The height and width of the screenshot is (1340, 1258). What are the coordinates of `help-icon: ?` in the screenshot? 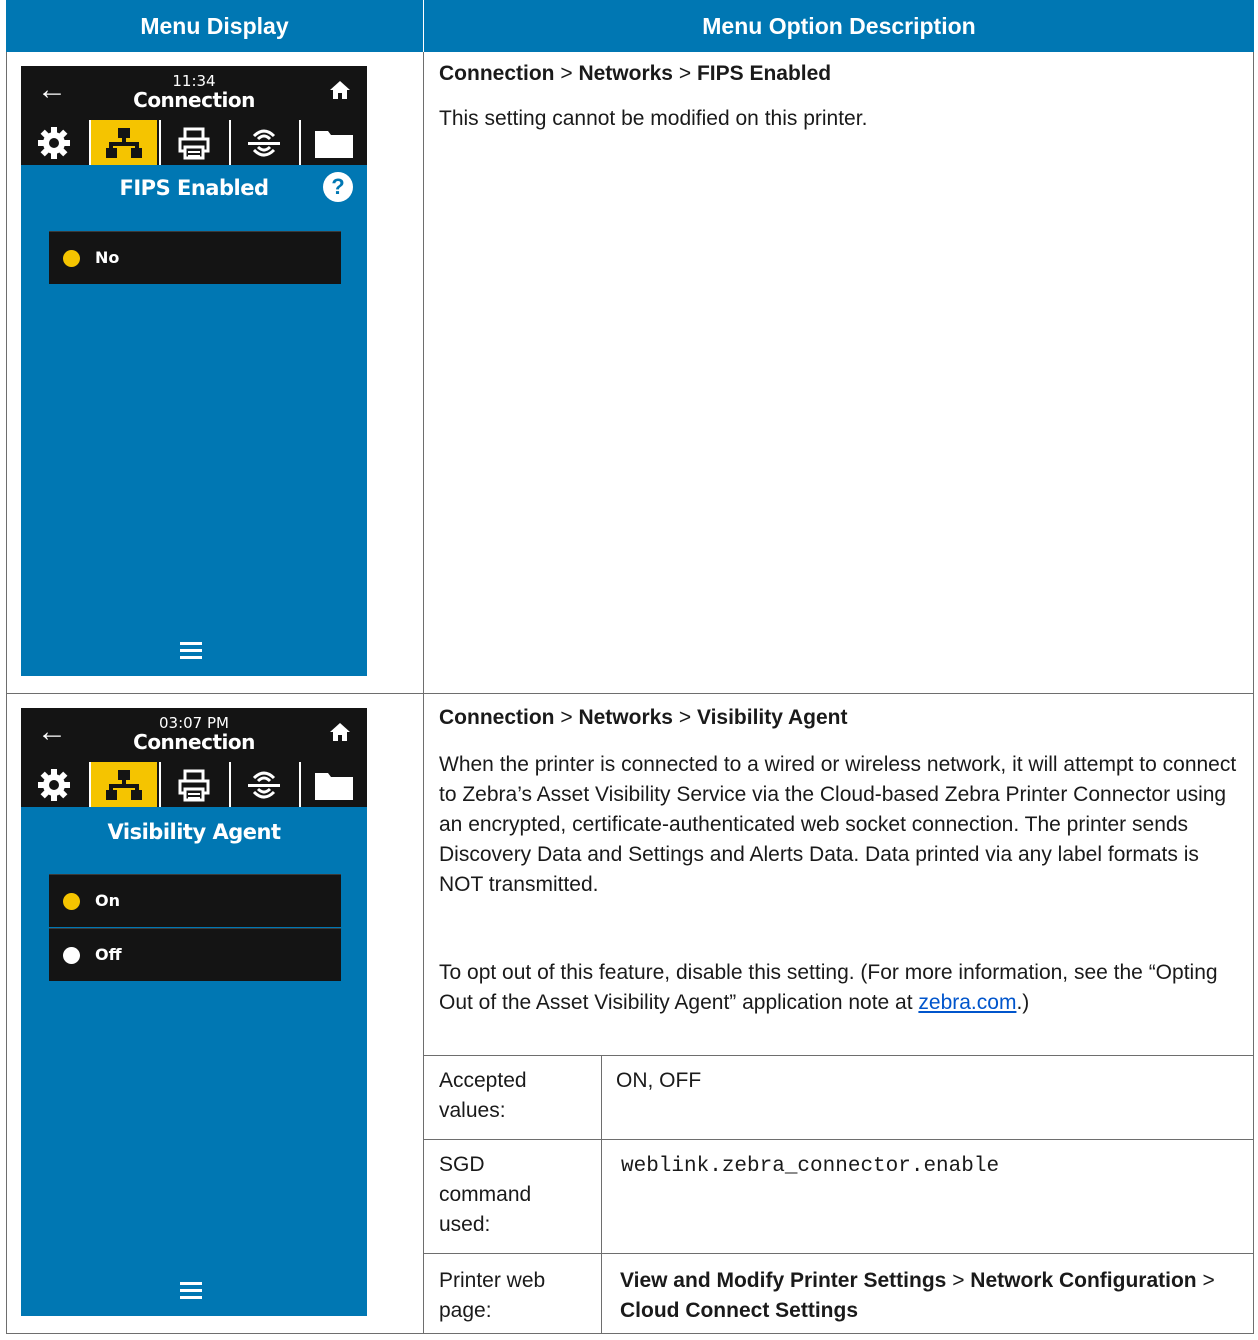 It's located at (338, 187).